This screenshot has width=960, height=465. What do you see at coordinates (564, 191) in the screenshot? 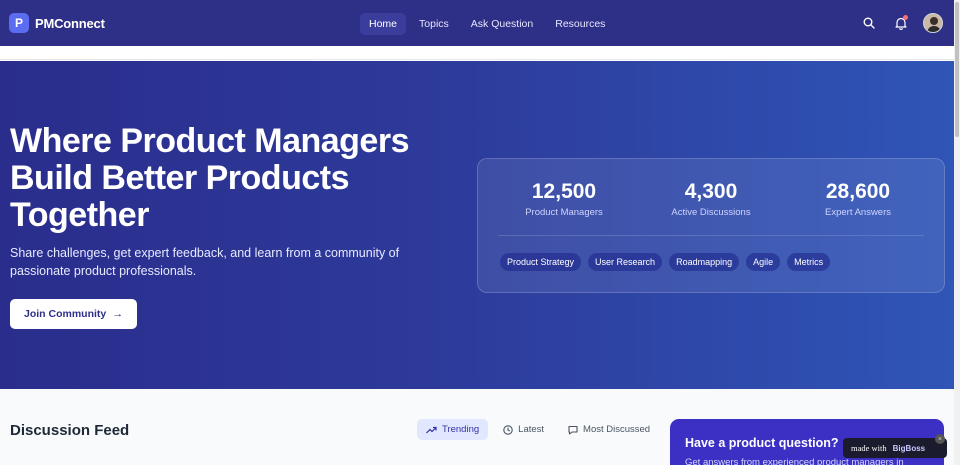
I see `stat-value: 12,500` at bounding box center [564, 191].